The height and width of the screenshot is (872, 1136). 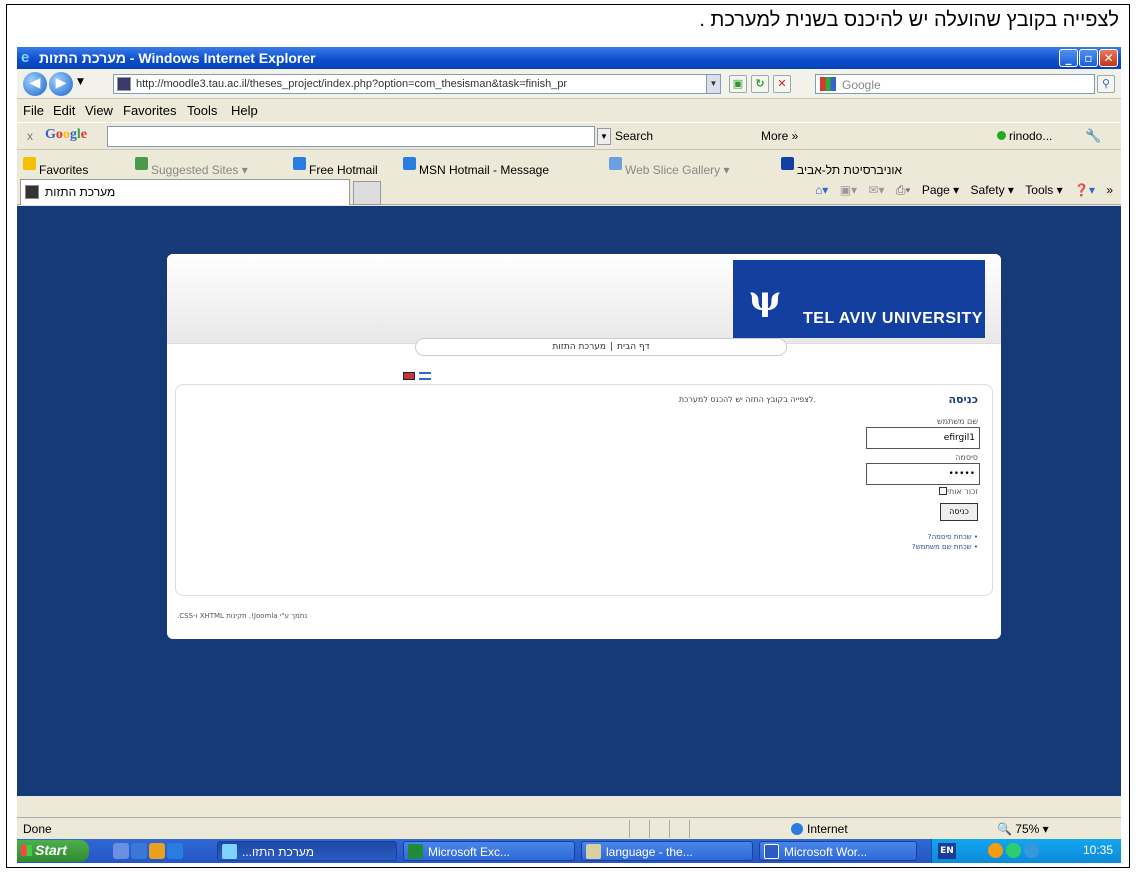 I want to click on favorites-button: Favorites, so click(x=55, y=167).